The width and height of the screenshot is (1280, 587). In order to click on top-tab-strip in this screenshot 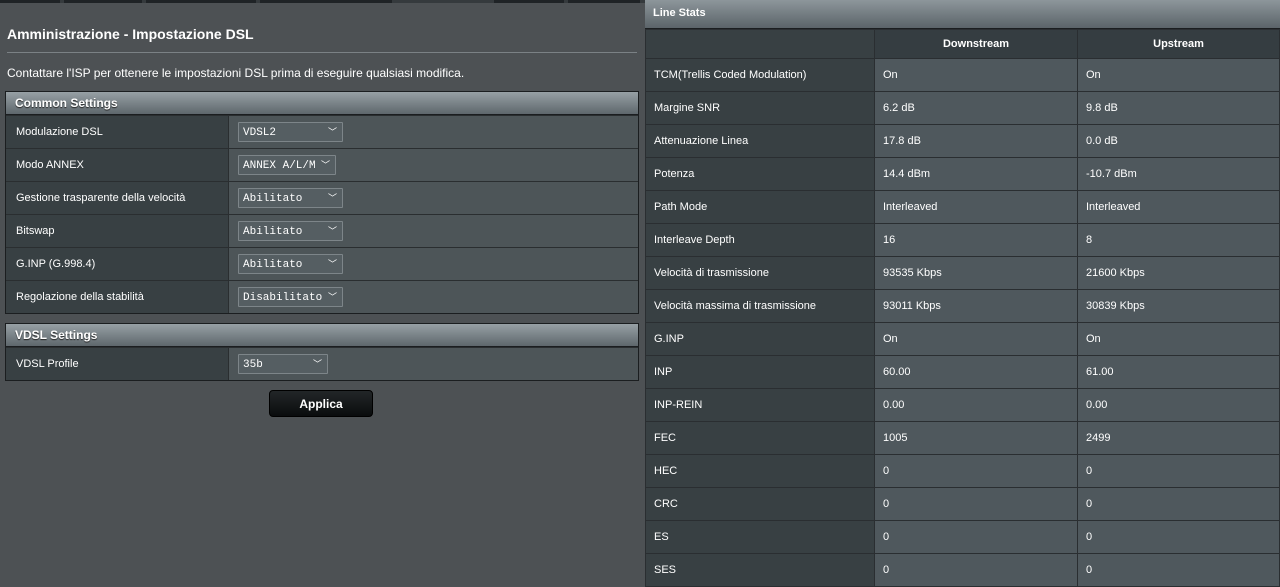, I will do `click(322, 1)`.